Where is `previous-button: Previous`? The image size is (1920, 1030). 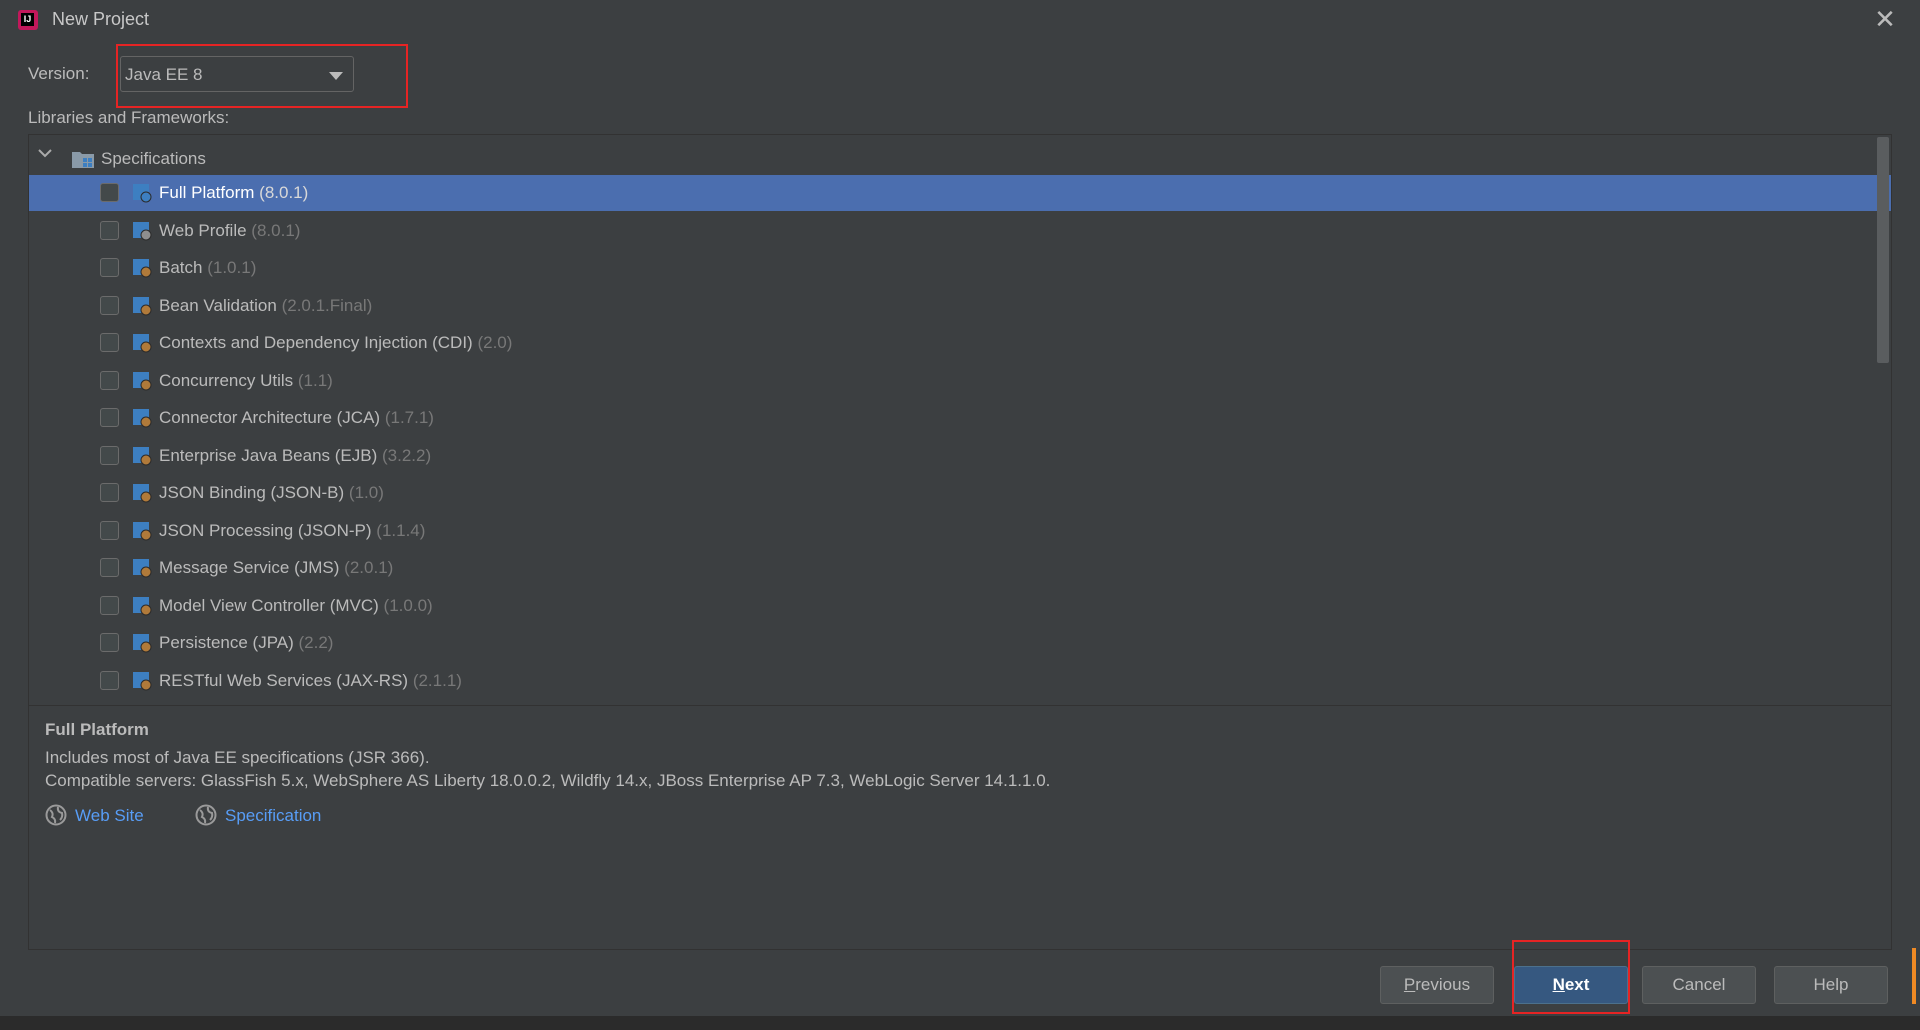 previous-button: Previous is located at coordinates (1437, 985).